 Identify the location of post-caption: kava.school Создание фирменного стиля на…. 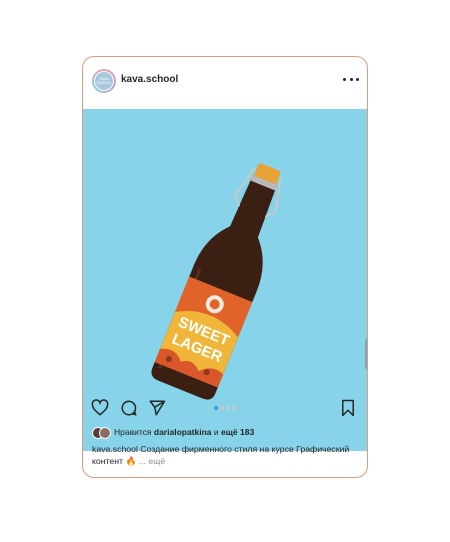
(228, 455).